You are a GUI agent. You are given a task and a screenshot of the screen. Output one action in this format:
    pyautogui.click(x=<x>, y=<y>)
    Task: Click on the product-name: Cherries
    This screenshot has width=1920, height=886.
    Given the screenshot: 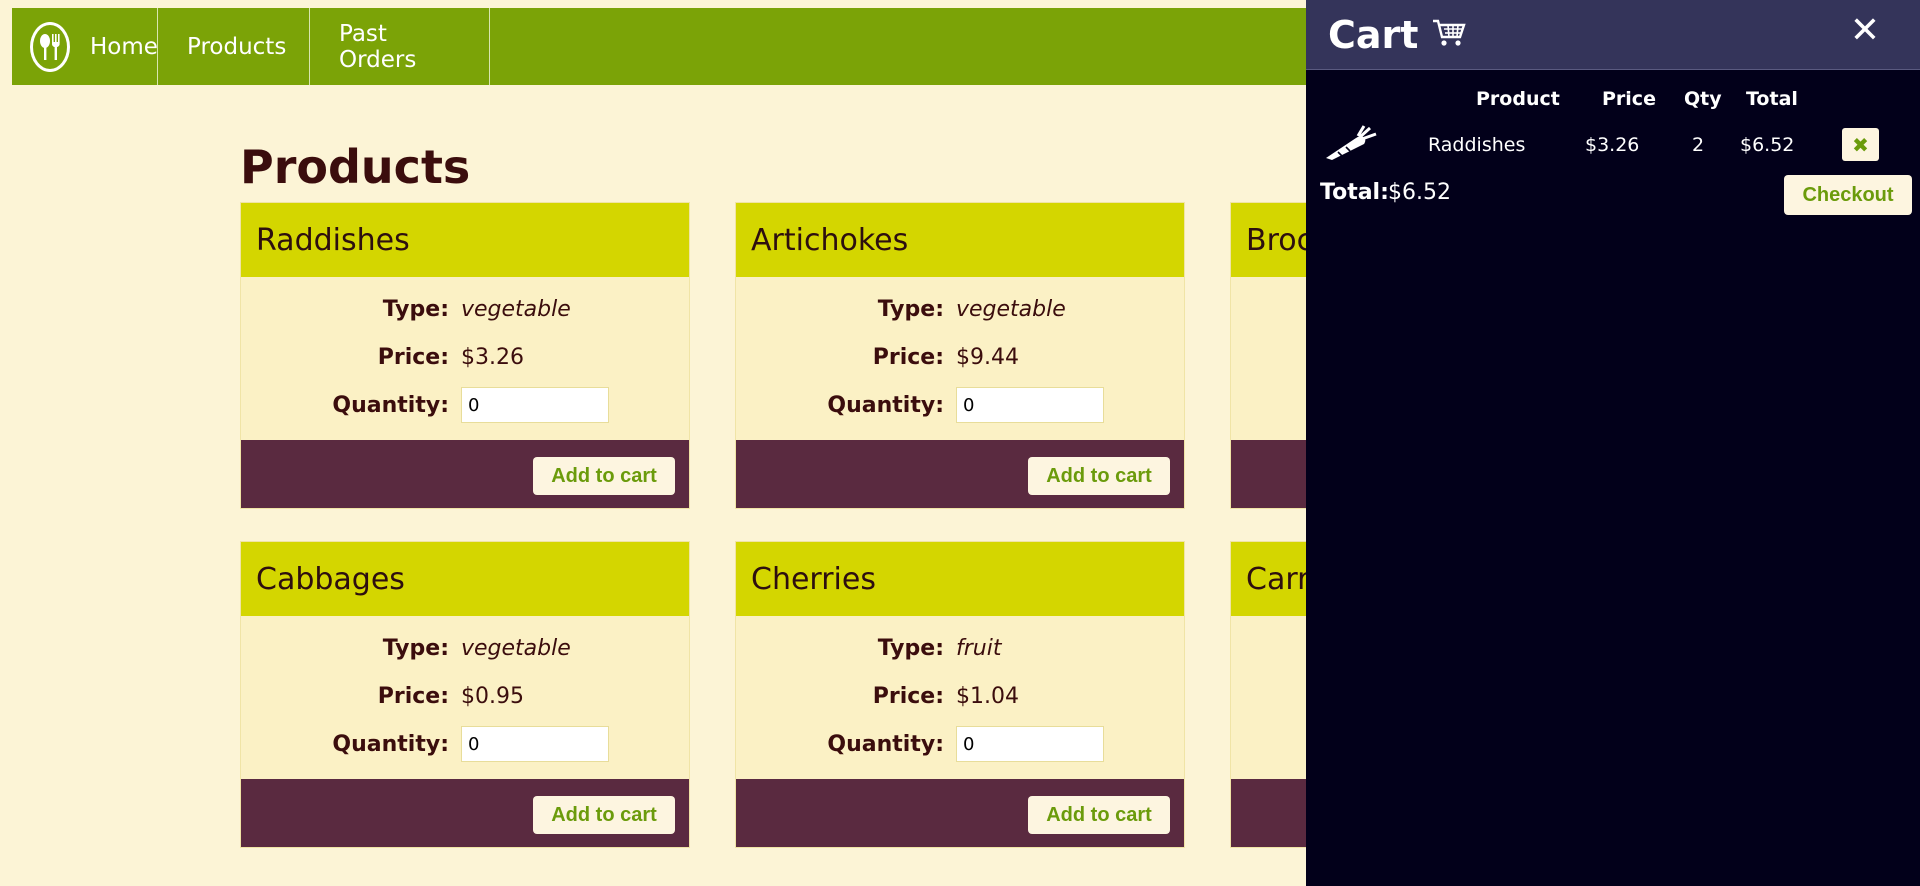 What is the action you would take?
    pyautogui.click(x=960, y=579)
    